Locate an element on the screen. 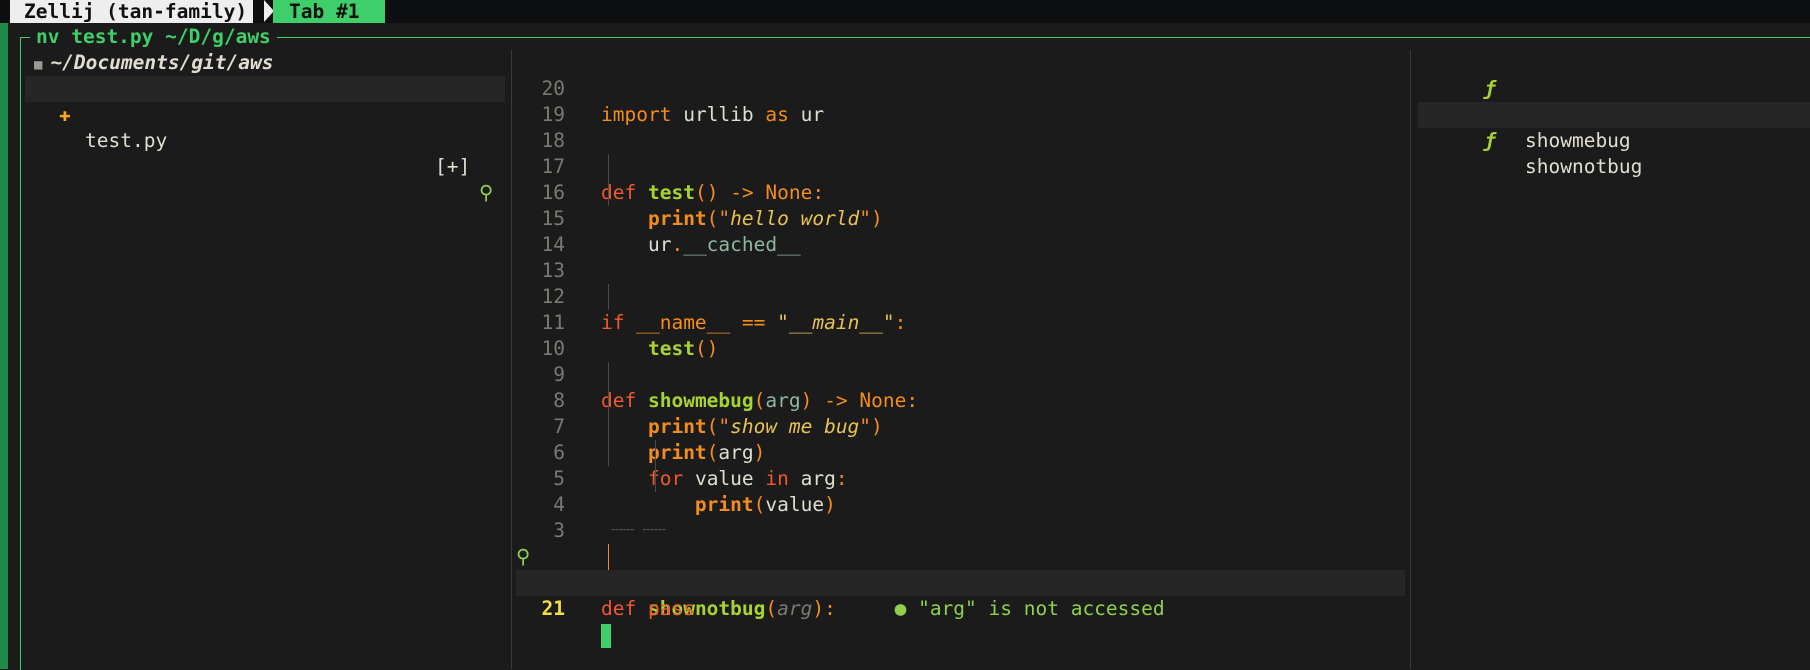  root-path: ~/Documents/git/aws is located at coordinates (162, 62).